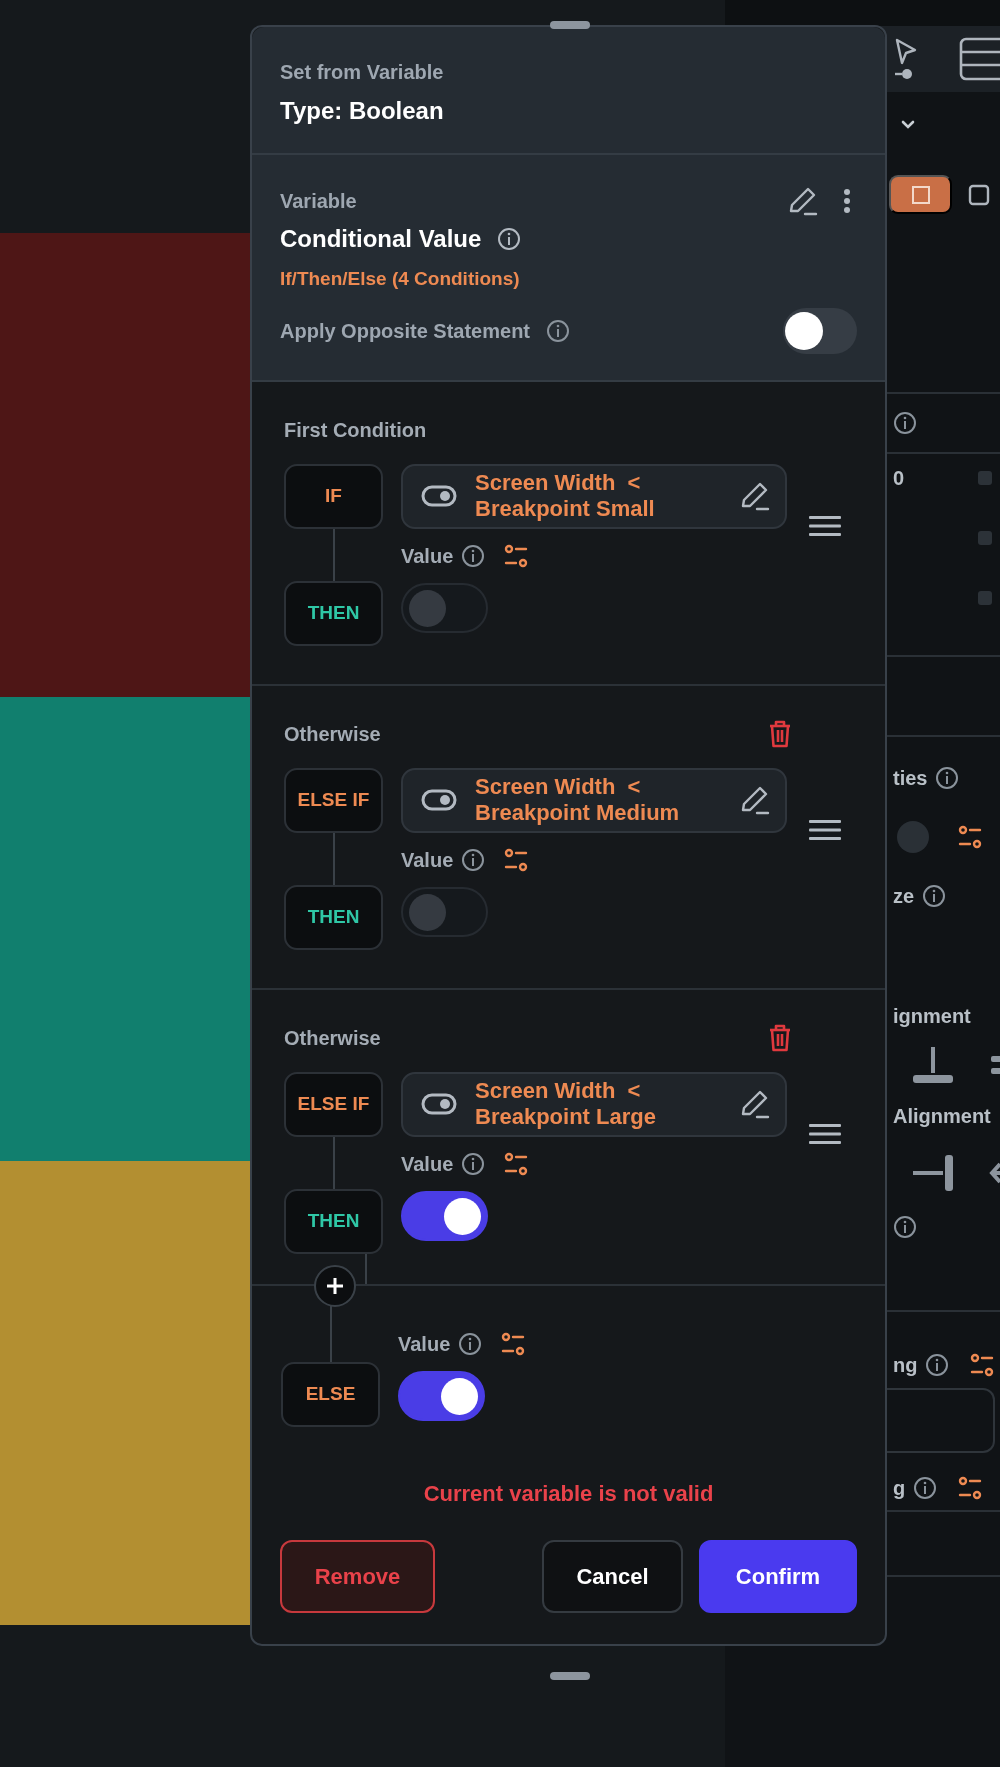  What do you see at coordinates (908, 124) in the screenshot?
I see `chevron-down-icon` at bounding box center [908, 124].